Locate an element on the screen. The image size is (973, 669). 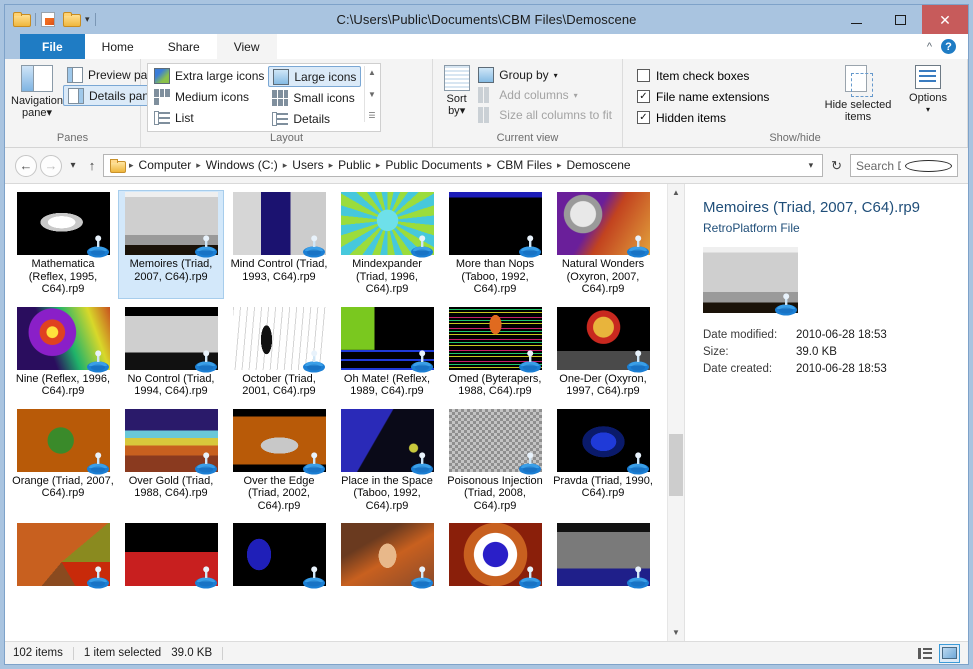
gallery-more-icon: ☰ is located at coordinates (371, 115).